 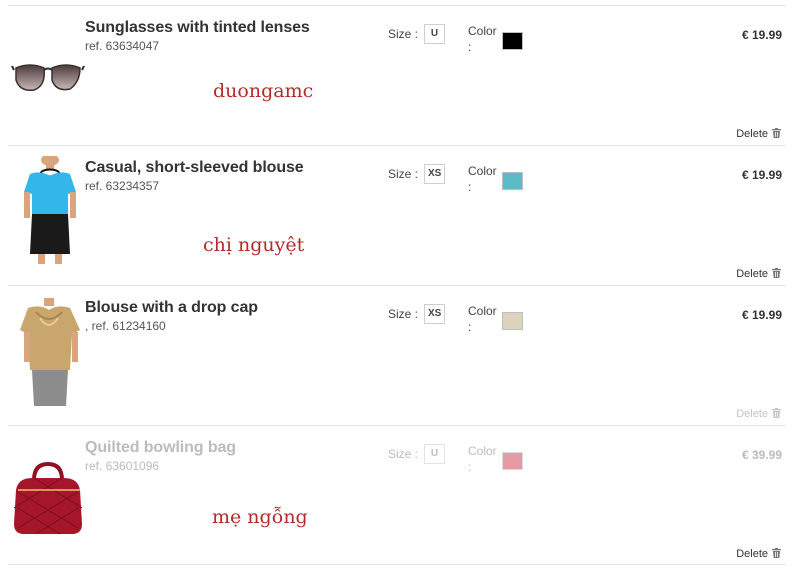 What do you see at coordinates (122, 46) in the screenshot?
I see `item-reference: ref. 63634047` at bounding box center [122, 46].